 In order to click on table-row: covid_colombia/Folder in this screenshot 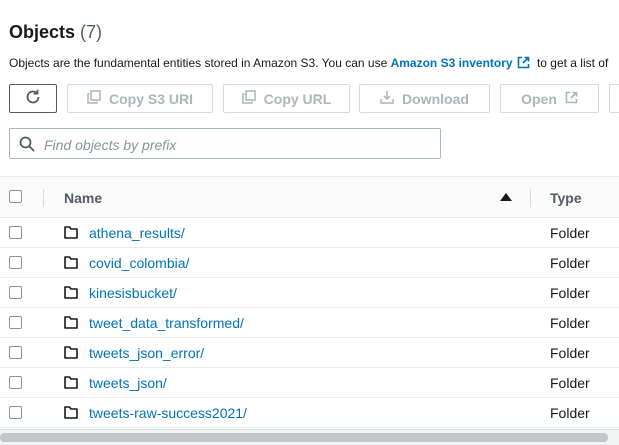, I will do `click(309, 263)`.